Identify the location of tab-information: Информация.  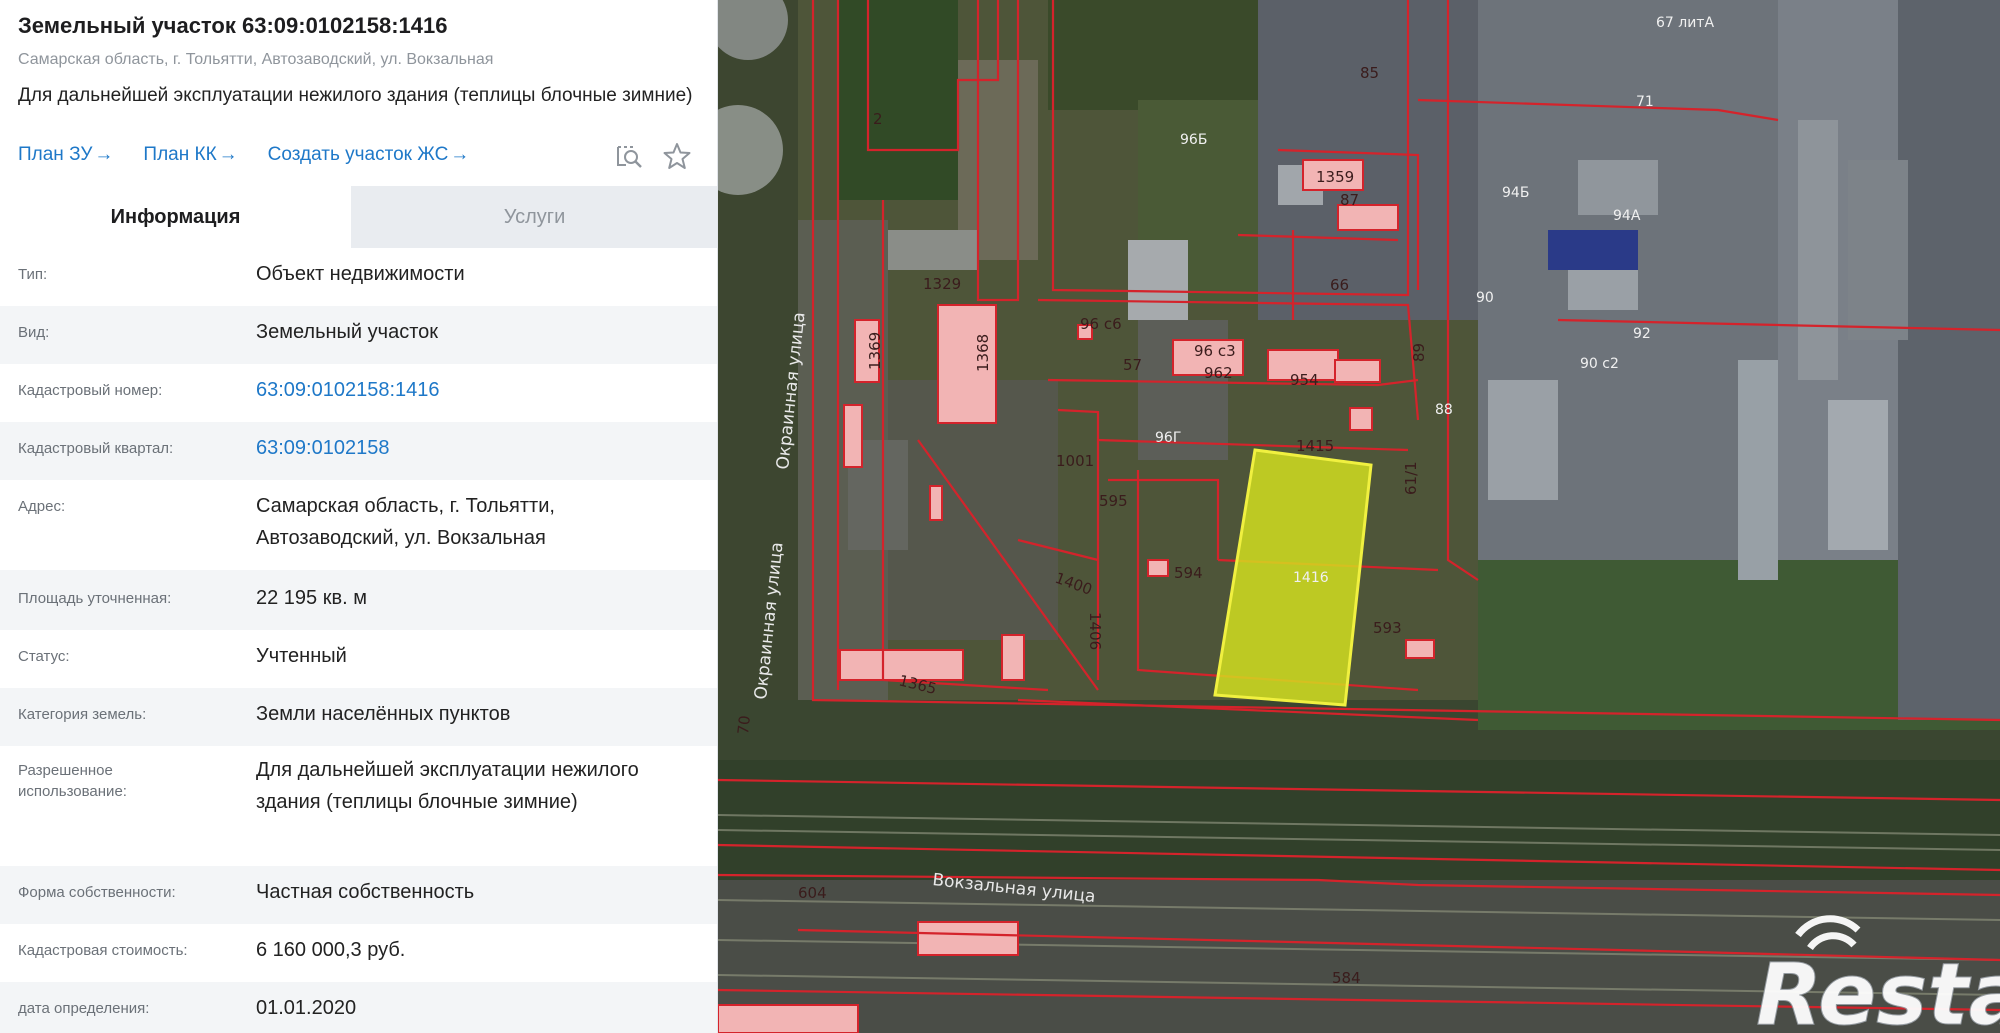
(175, 217).